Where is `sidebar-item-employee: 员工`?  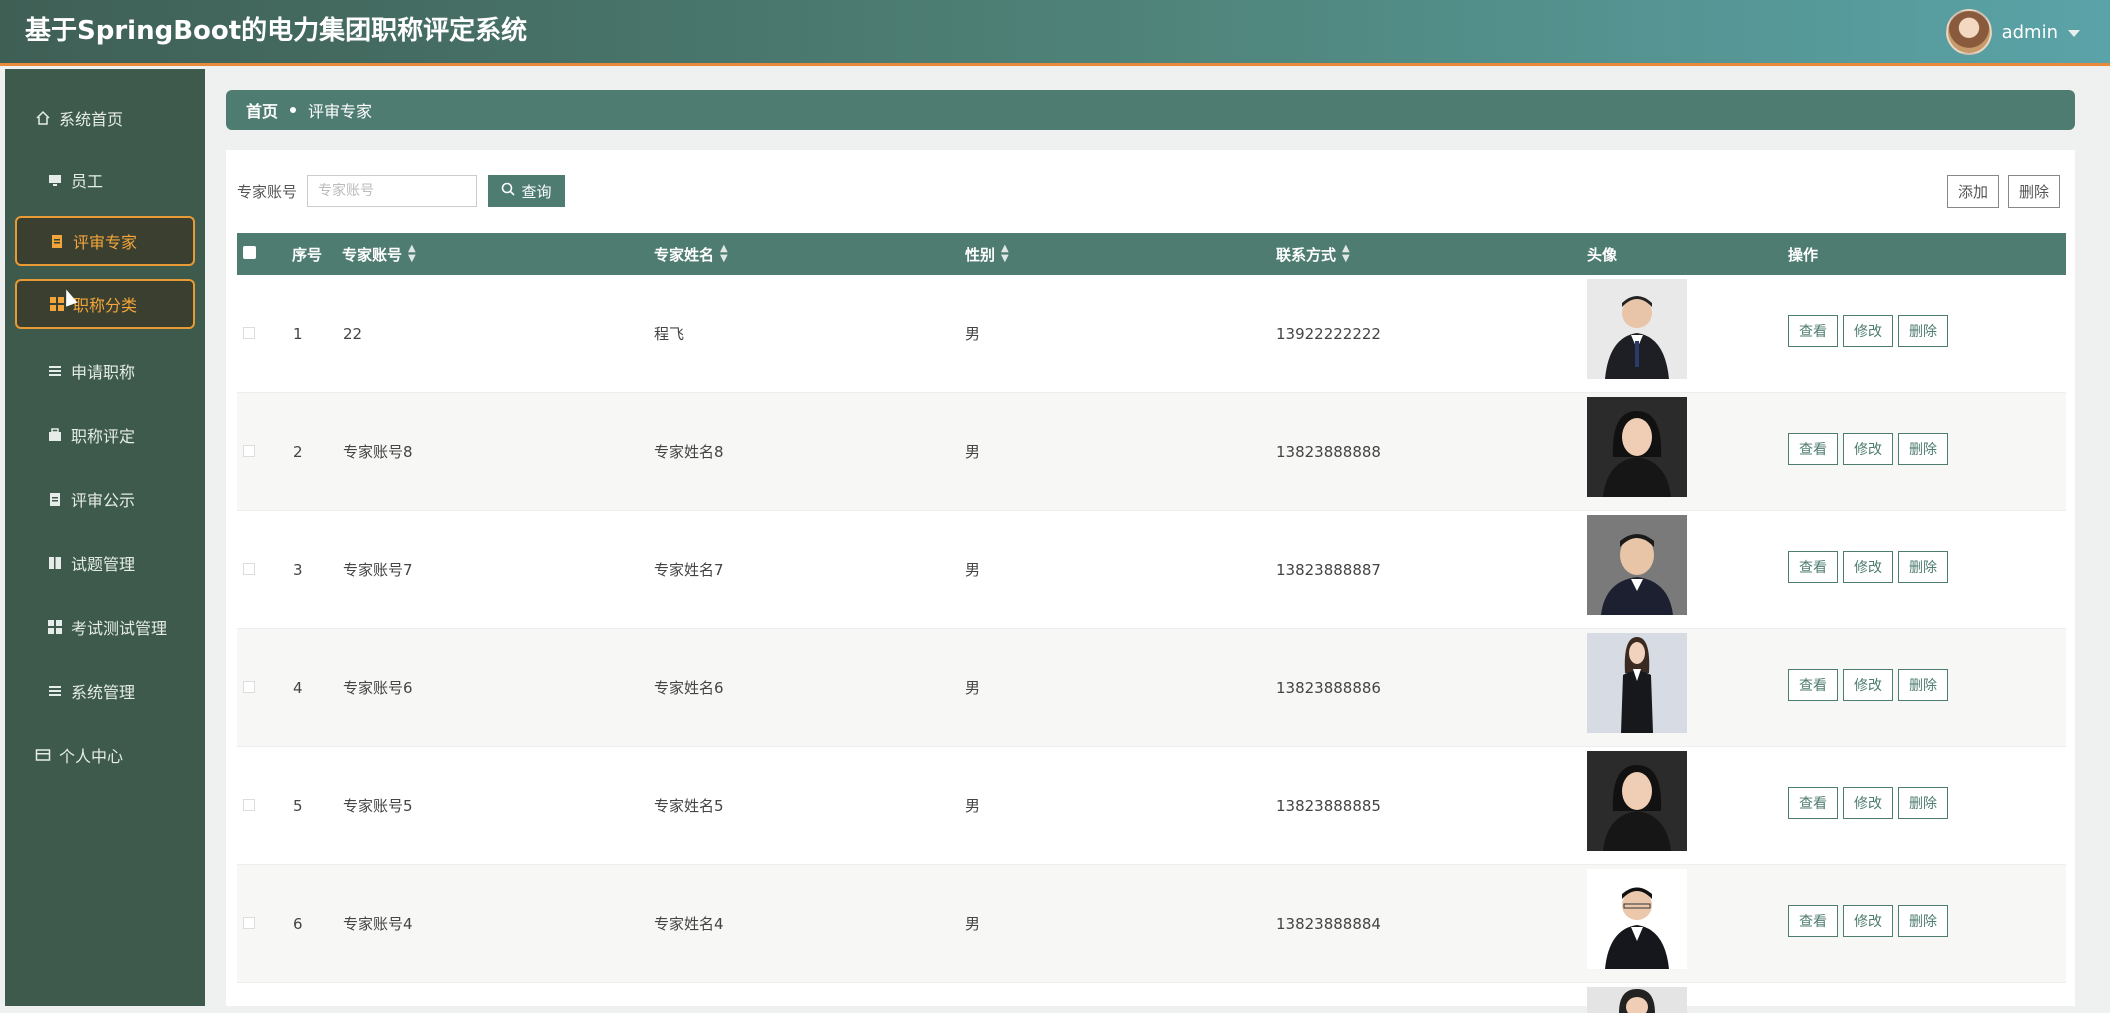
sidebar-item-employee: 员工 is located at coordinates (105, 180).